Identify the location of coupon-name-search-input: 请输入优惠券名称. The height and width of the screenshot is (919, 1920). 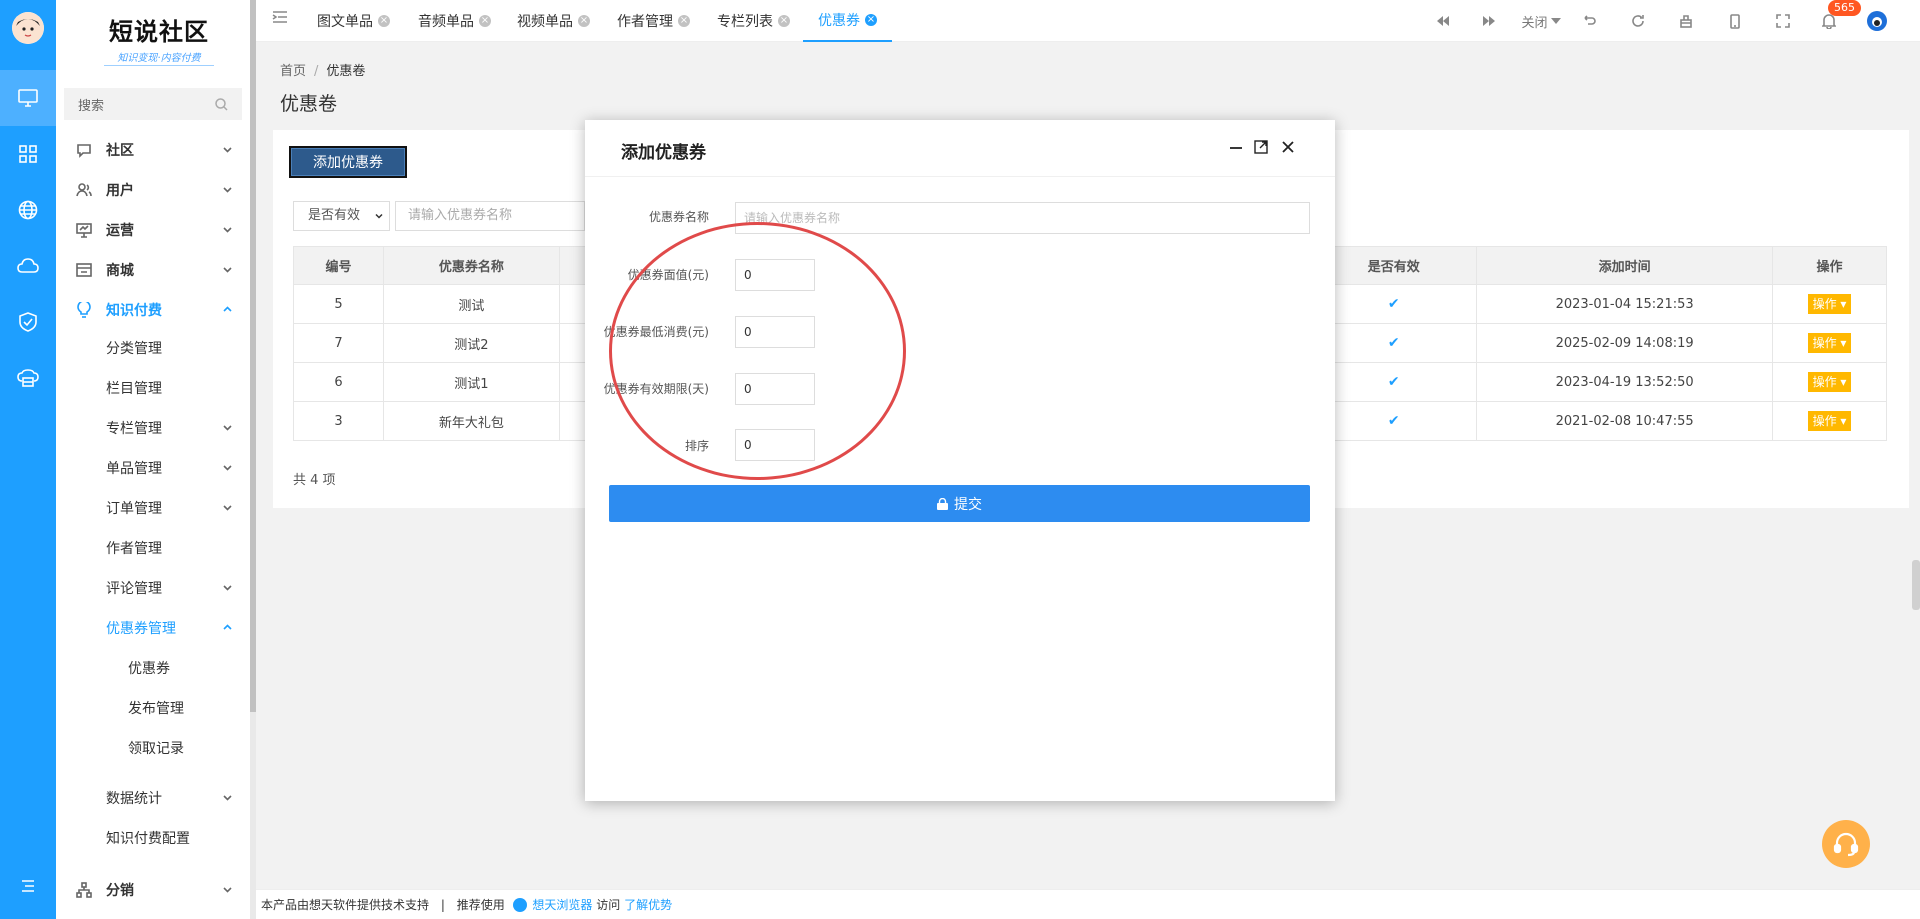
(490, 216).